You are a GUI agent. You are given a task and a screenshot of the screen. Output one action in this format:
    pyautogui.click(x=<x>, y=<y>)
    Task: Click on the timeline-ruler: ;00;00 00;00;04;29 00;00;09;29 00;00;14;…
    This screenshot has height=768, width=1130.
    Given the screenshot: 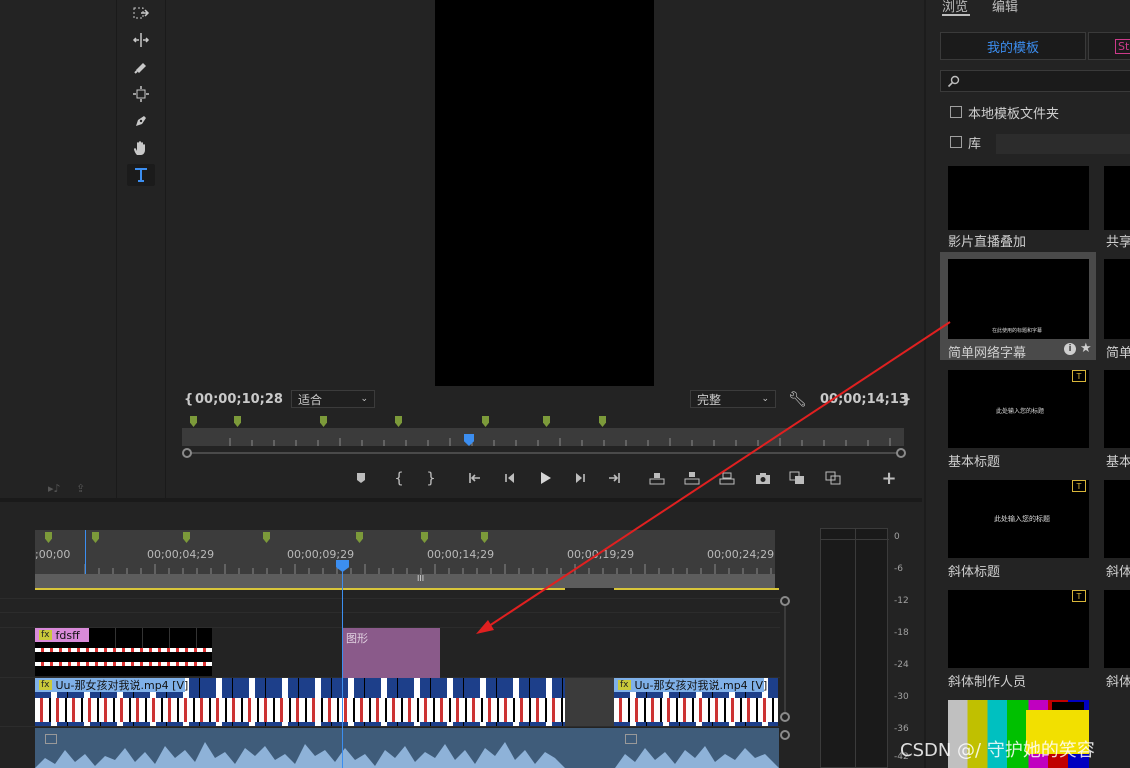 What is the action you would take?
    pyautogui.click(x=405, y=552)
    